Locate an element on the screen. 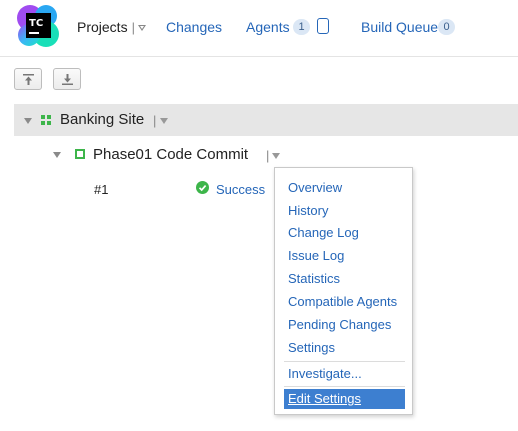  menu-item-compatible-agents: Compatible Agents is located at coordinates (342, 301).